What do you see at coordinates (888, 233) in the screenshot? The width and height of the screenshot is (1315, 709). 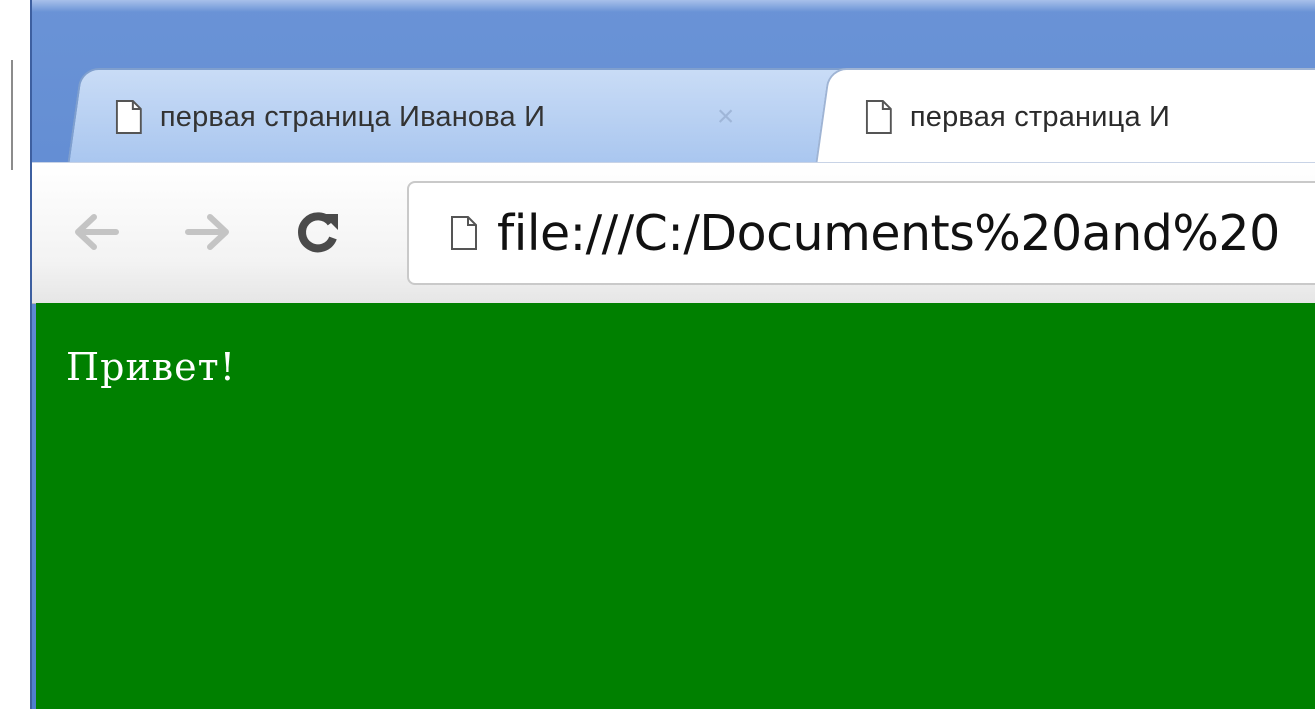 I see `url-text: file:///C:/Documents%20and%20` at bounding box center [888, 233].